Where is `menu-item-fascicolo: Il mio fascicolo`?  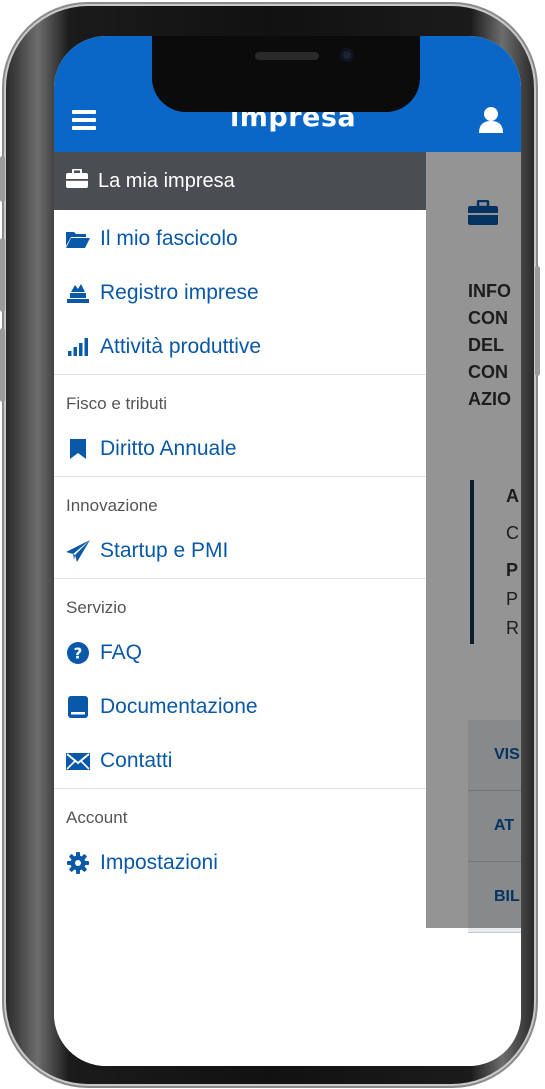
menu-item-fascicolo: Il mio fascicolo is located at coordinates (240, 239).